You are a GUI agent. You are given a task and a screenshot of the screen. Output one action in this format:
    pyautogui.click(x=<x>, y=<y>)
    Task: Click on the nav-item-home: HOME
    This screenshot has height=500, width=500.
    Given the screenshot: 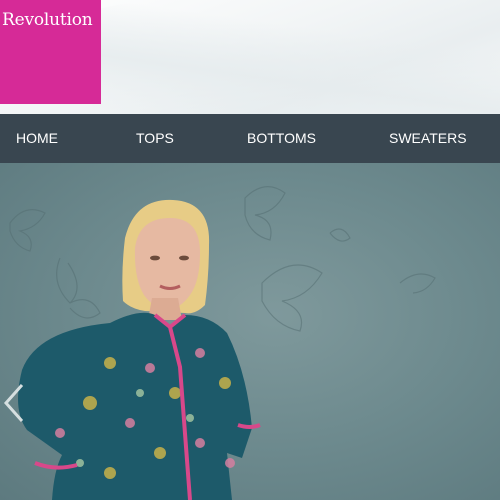 What is the action you would take?
    pyautogui.click(x=37, y=138)
    